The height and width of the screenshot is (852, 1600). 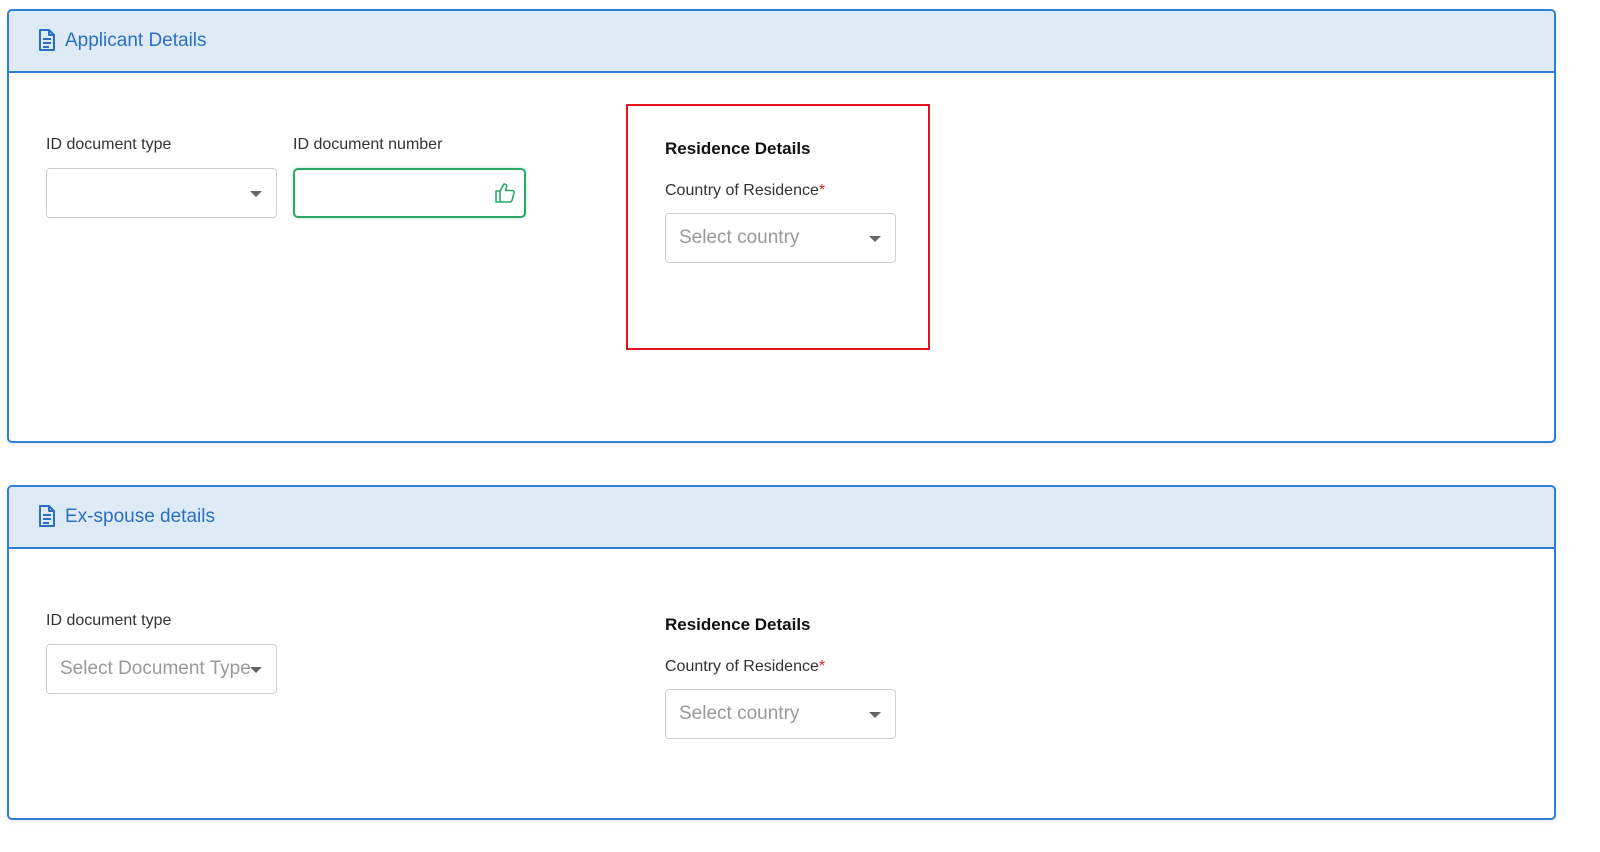 What do you see at coordinates (155, 668) in the screenshot?
I see `document-type-placeholder: Select Document Type` at bounding box center [155, 668].